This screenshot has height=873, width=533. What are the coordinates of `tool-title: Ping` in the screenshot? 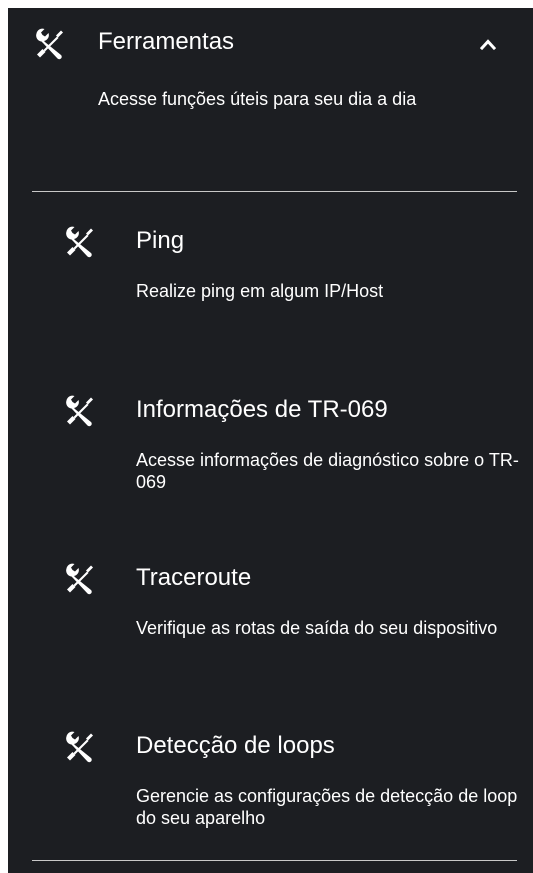 It's located at (160, 240).